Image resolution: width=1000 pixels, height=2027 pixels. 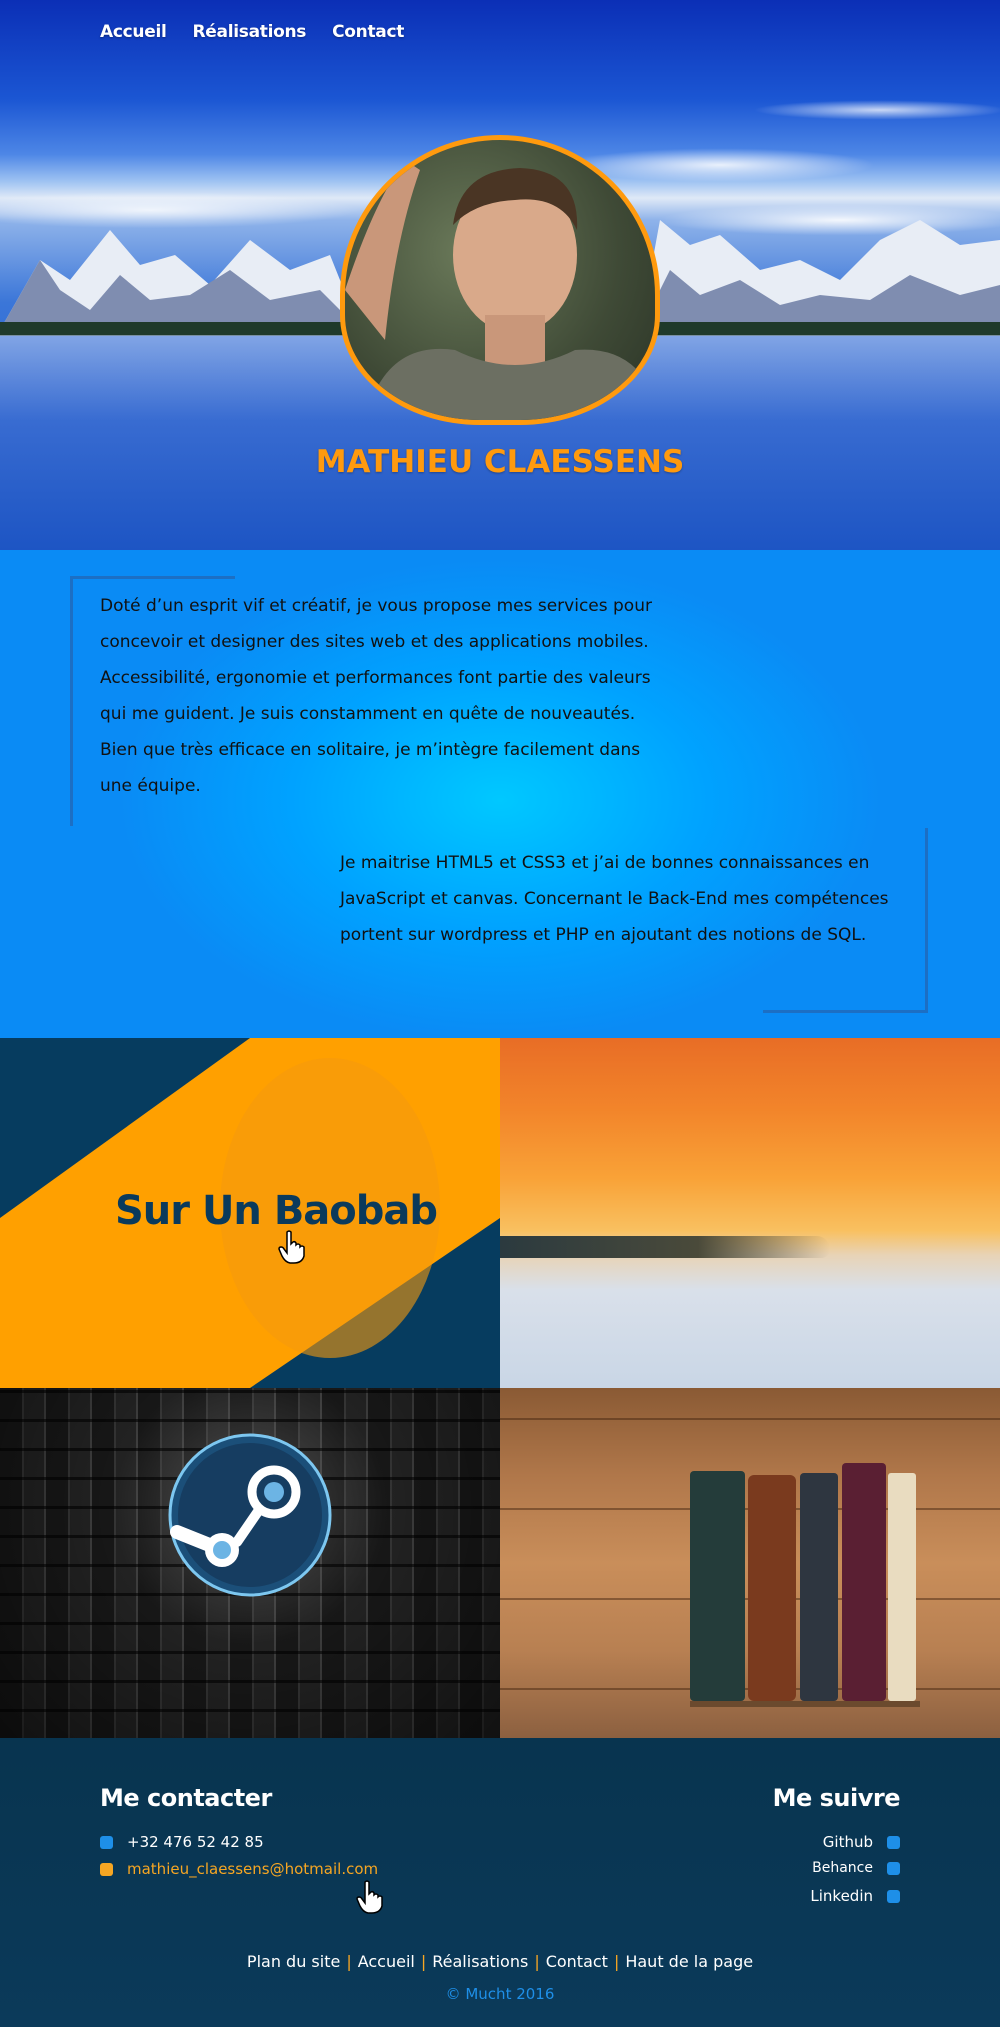 What do you see at coordinates (386, 1961) in the screenshot?
I see `footer-link-accueil: Accueil` at bounding box center [386, 1961].